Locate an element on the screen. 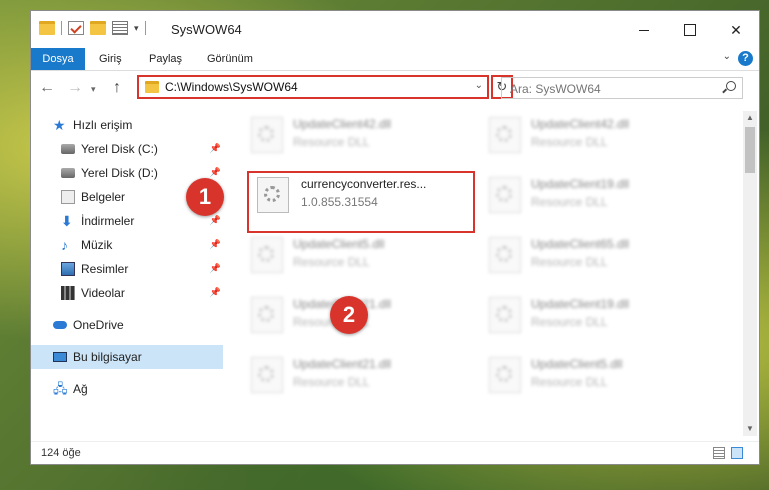 This screenshot has height=490, width=769. properties-check-icon is located at coordinates (76, 28).